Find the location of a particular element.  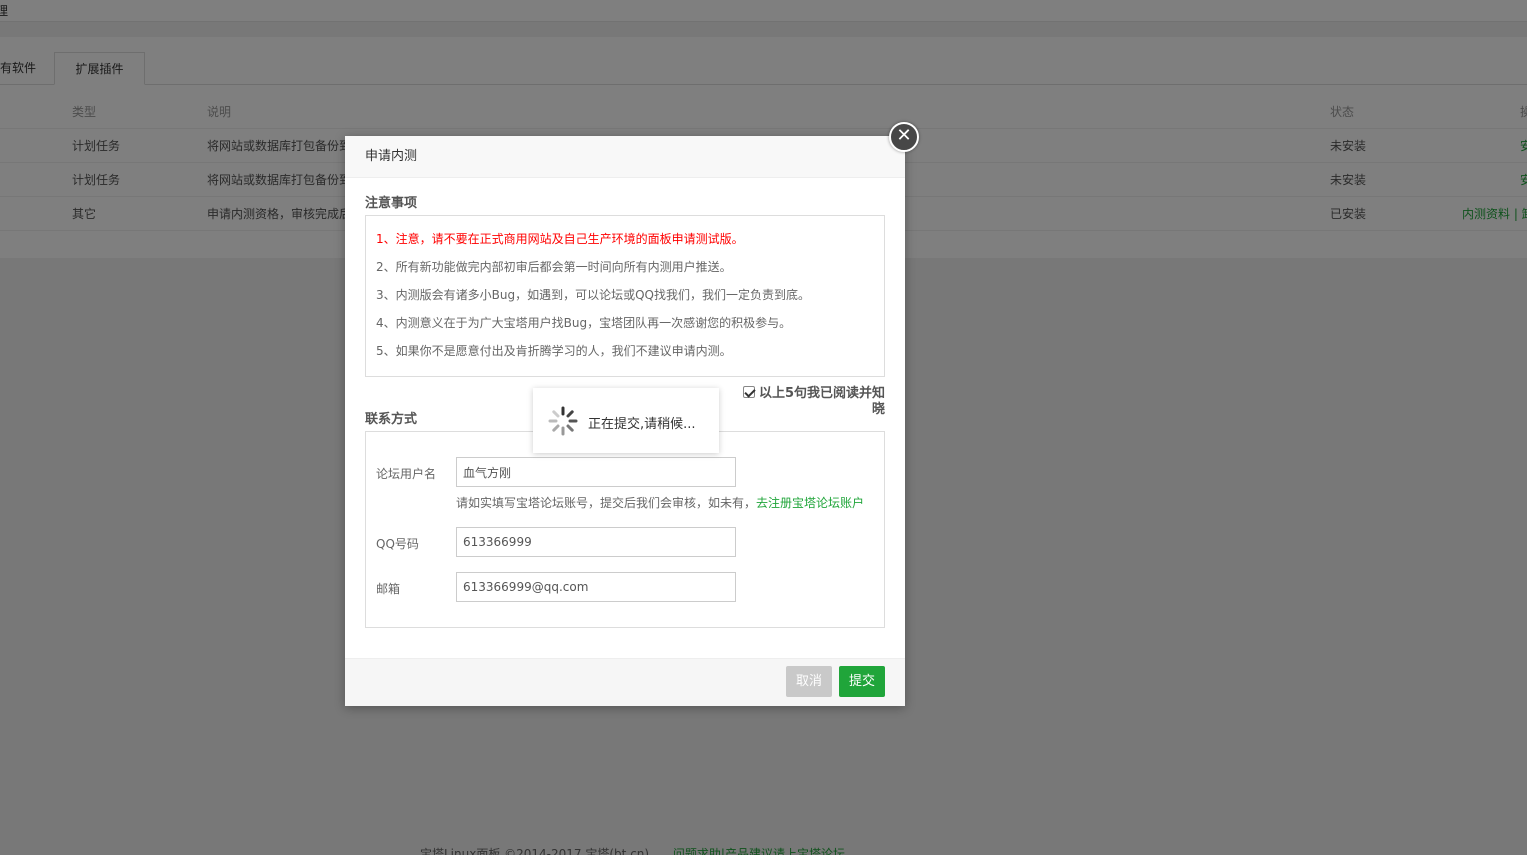

submit-button: 提交 is located at coordinates (862, 681).